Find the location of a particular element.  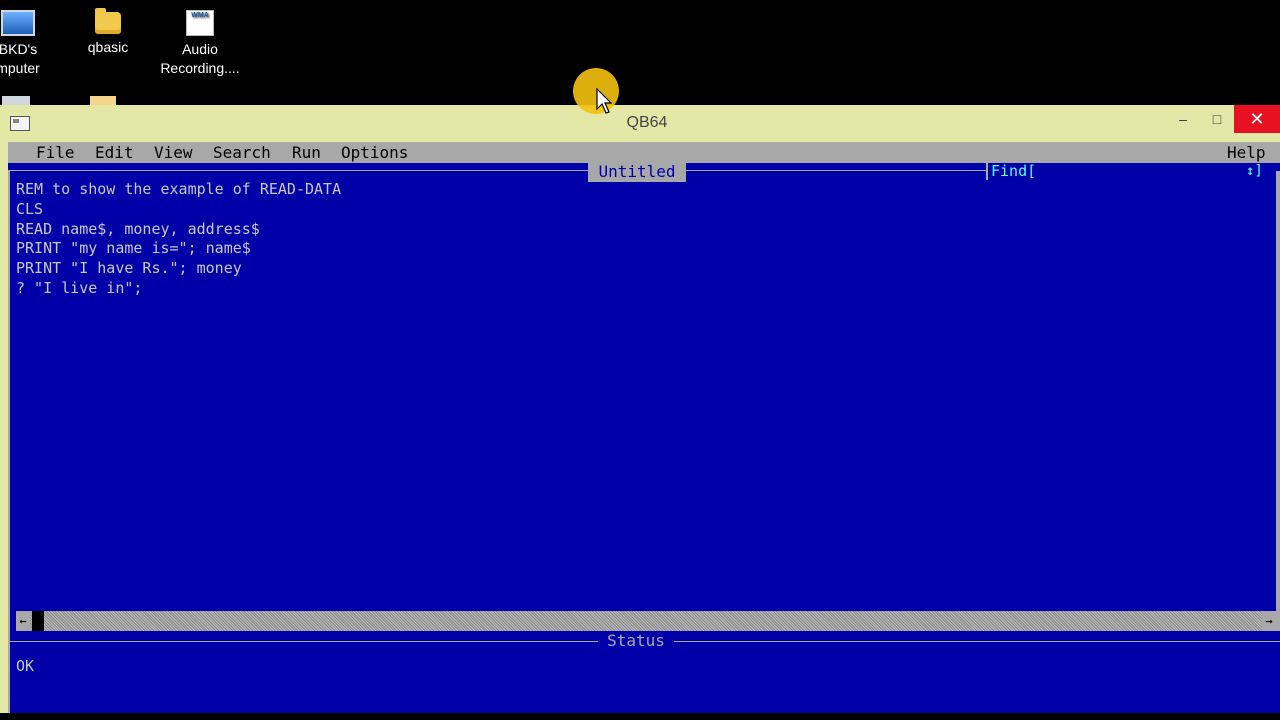

desktop-icon-qbasic: qbasic is located at coordinates (108, 32).